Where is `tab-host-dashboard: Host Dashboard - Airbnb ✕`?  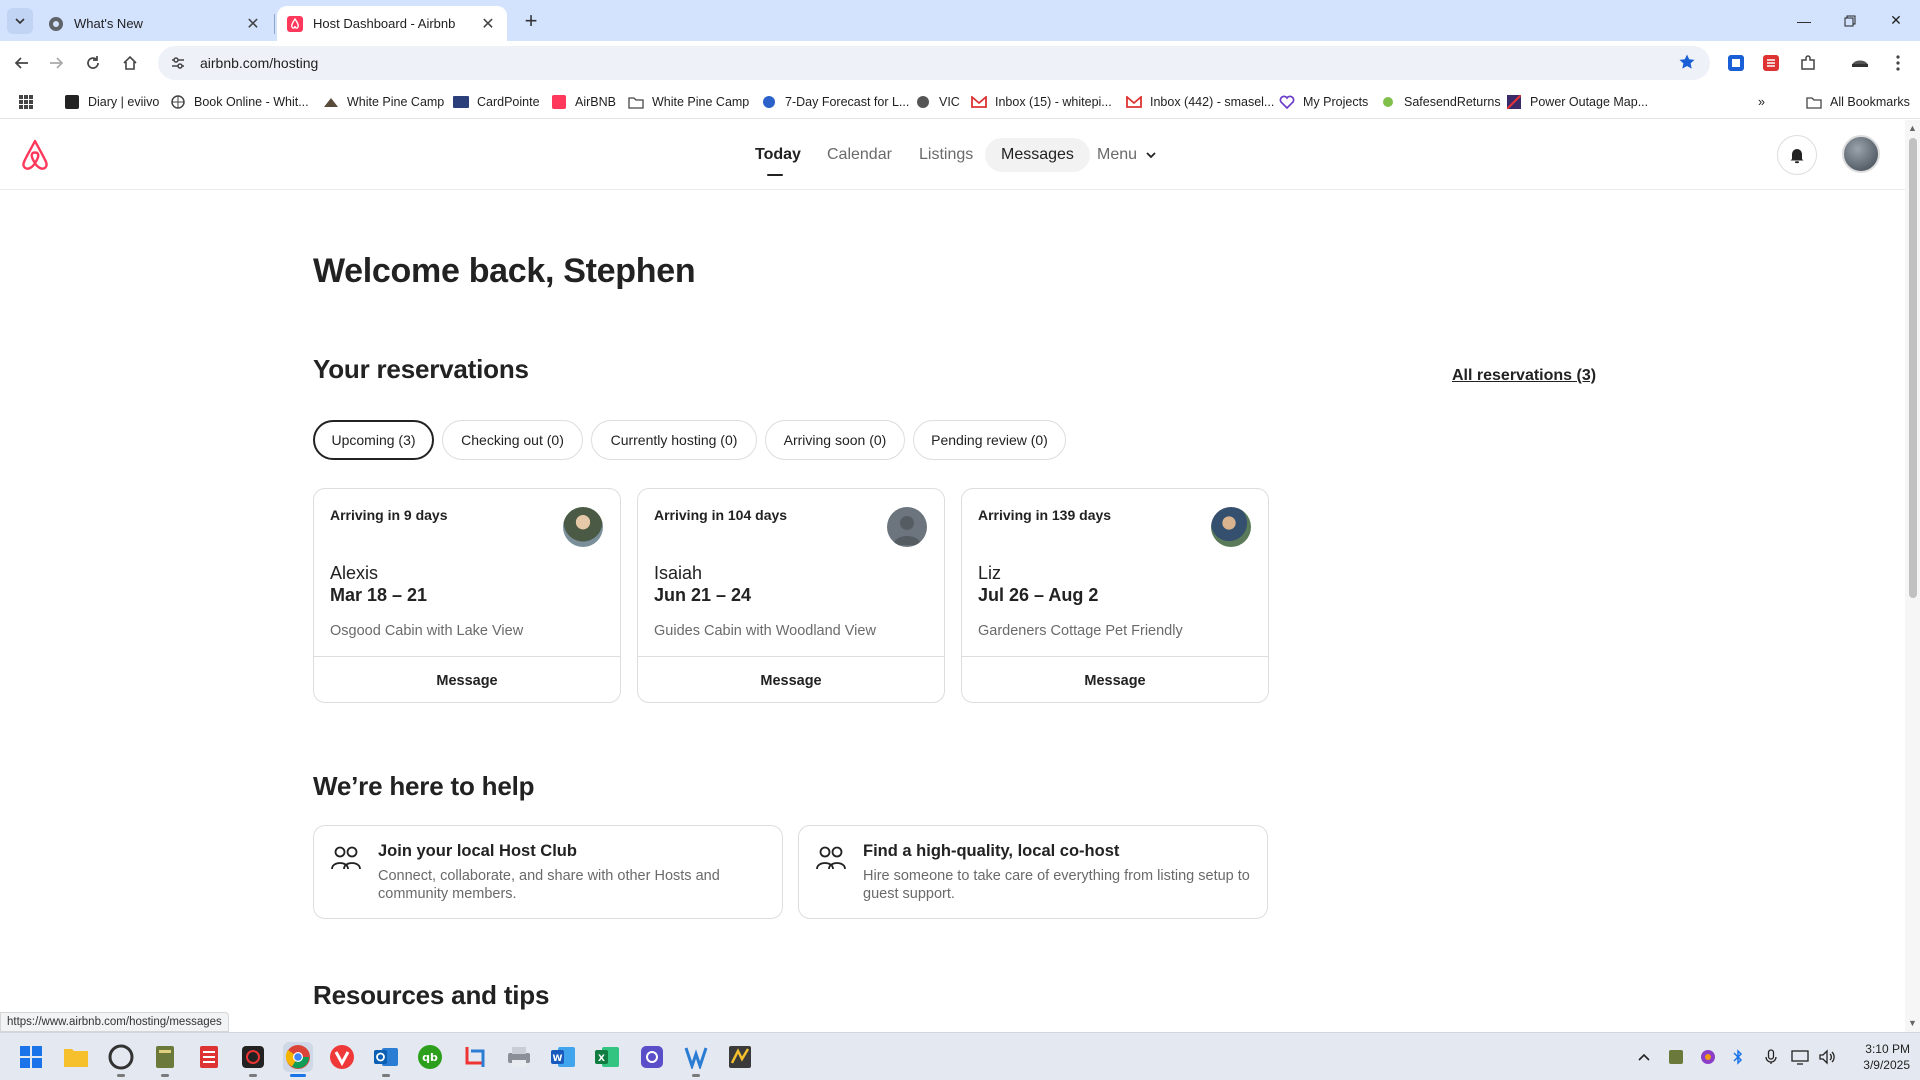 tab-host-dashboard: Host Dashboard - Airbnb ✕ is located at coordinates (392, 23).